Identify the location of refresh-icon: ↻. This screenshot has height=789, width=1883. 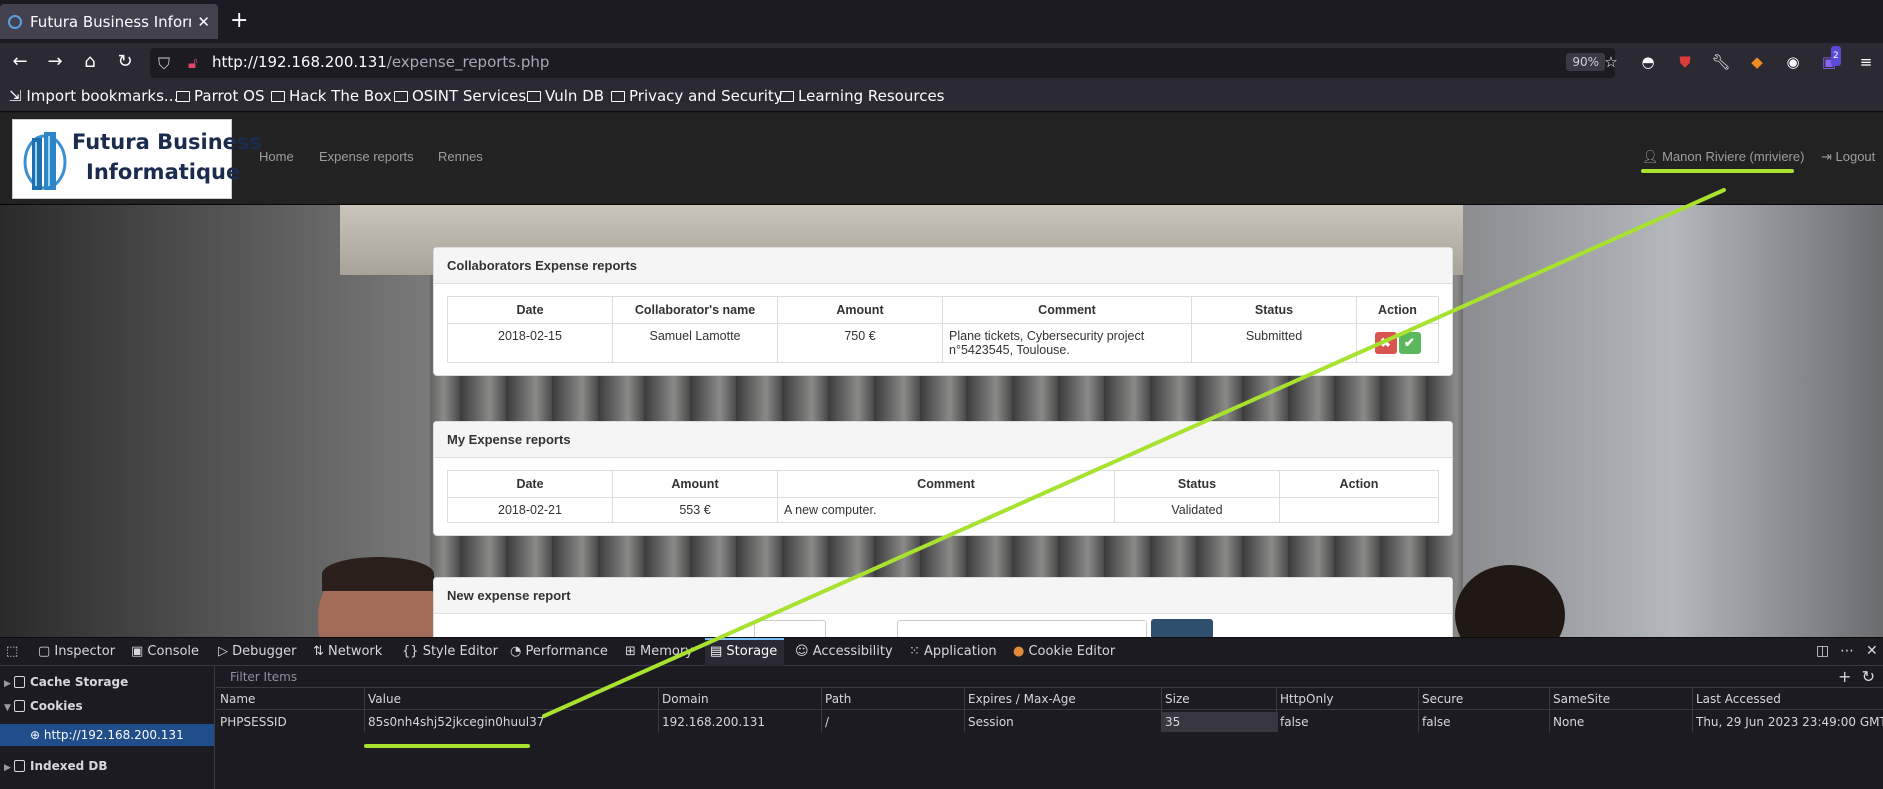
(1868, 676).